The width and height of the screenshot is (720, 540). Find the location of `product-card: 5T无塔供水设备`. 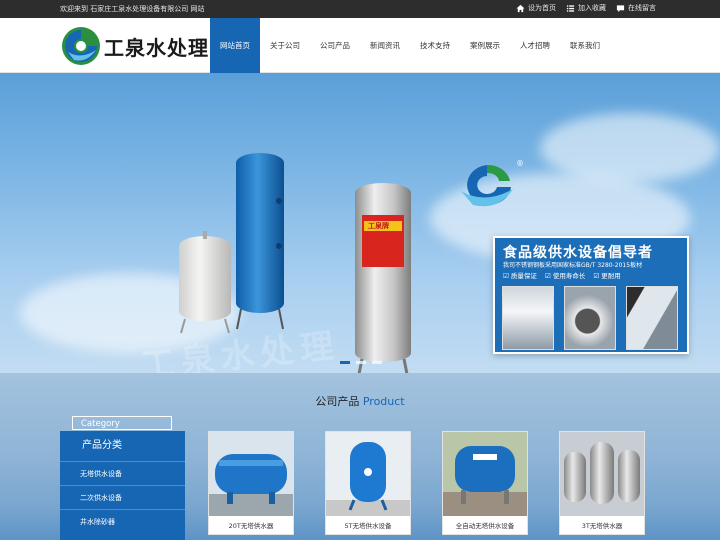

product-card: 5T无塔供水设备 is located at coordinates (368, 483).